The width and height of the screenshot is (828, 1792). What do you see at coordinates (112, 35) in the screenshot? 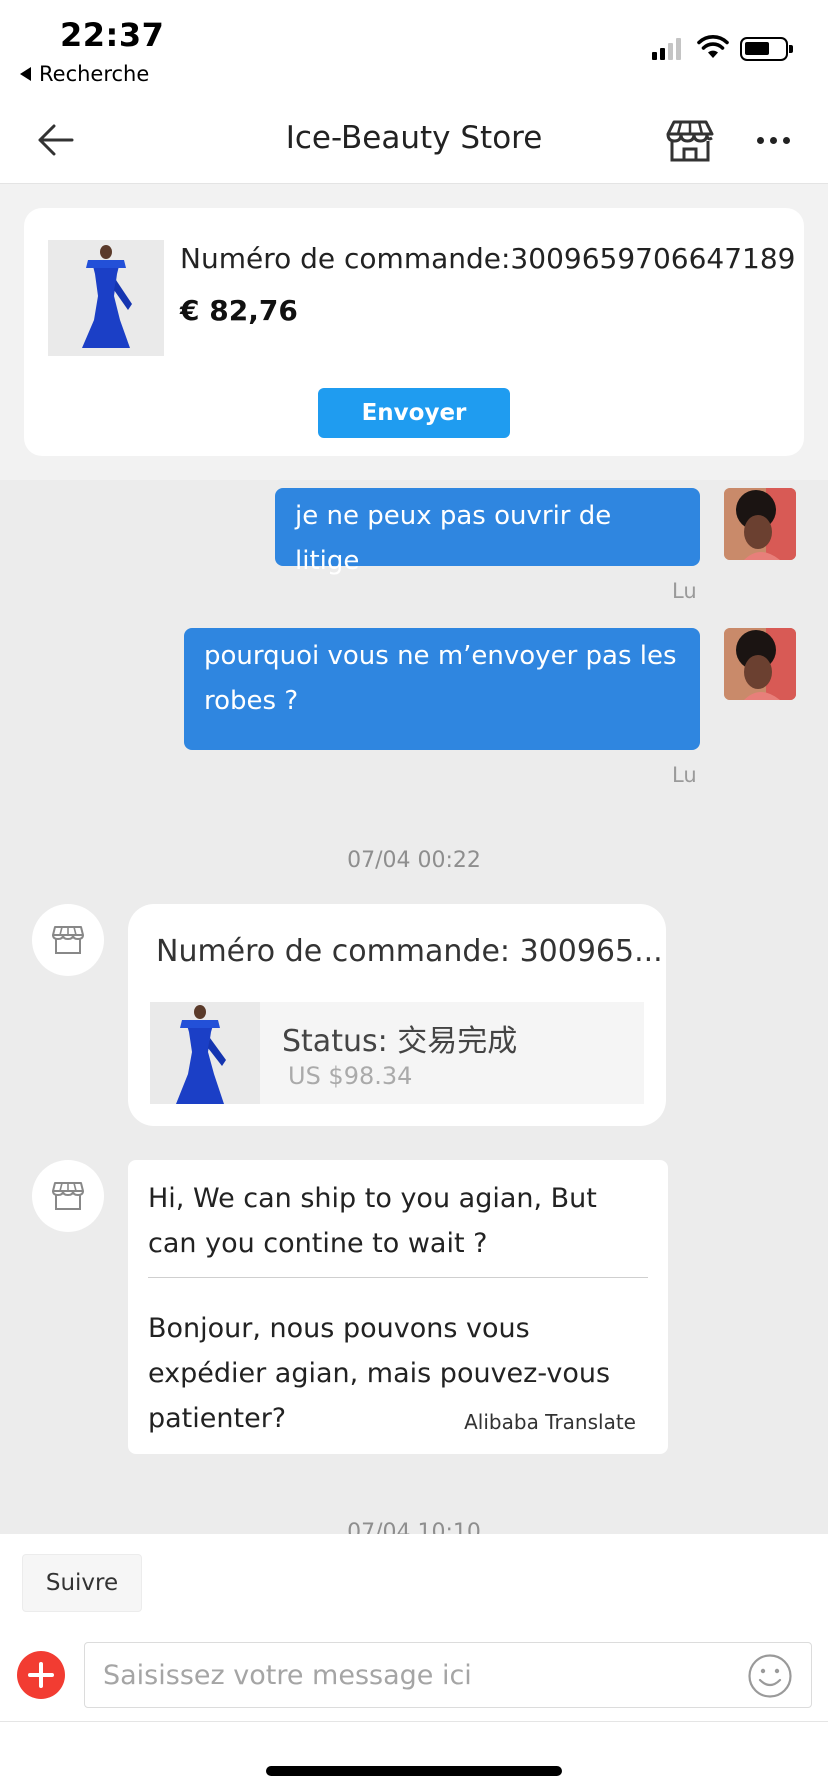
I see `status-time: 22:37` at bounding box center [112, 35].